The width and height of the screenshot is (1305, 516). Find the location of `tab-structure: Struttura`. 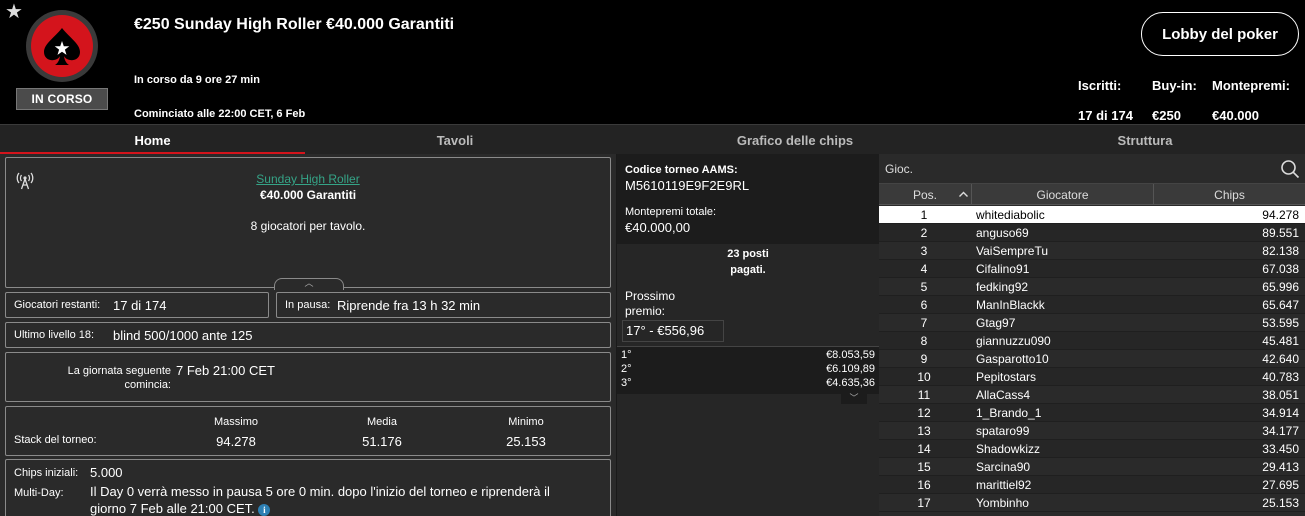

tab-structure: Struttura is located at coordinates (1145, 140).